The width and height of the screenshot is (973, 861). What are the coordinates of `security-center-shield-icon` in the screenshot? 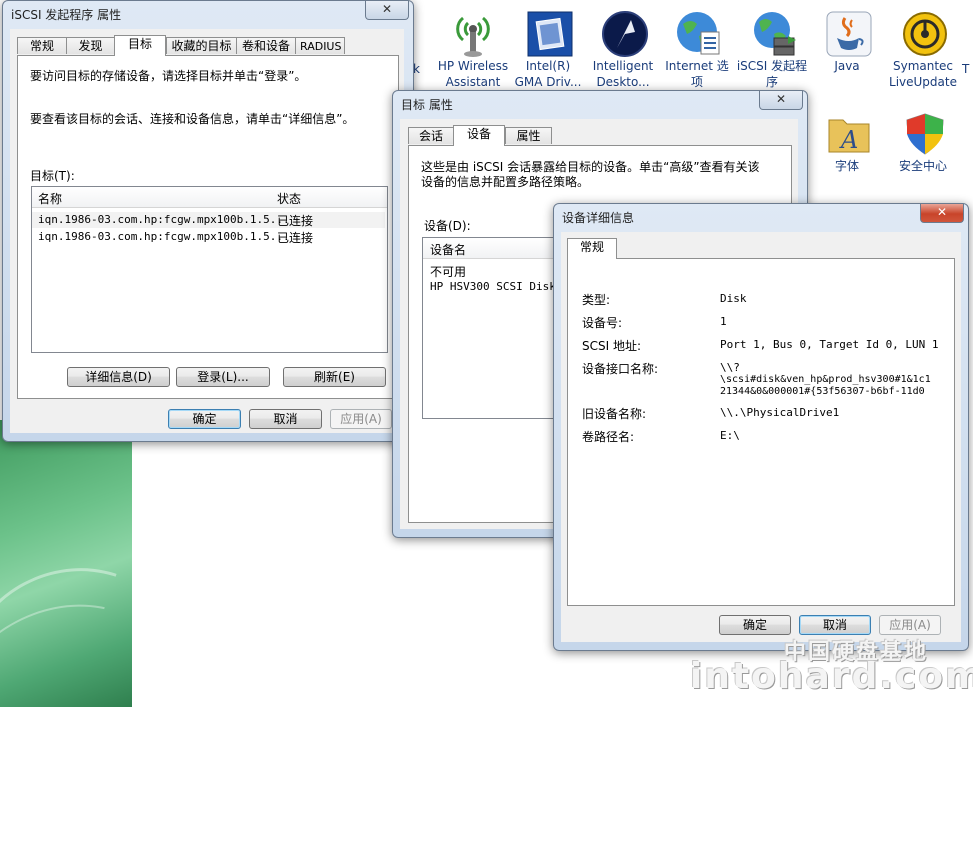 It's located at (923, 132).